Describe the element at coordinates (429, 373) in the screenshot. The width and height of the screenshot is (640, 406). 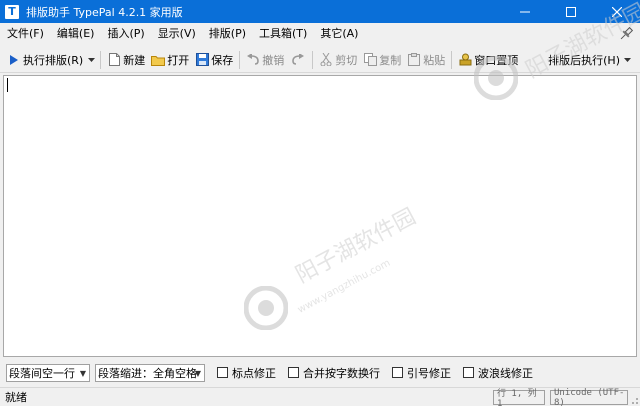
I see `checkbox-label: 引号修正` at that location.